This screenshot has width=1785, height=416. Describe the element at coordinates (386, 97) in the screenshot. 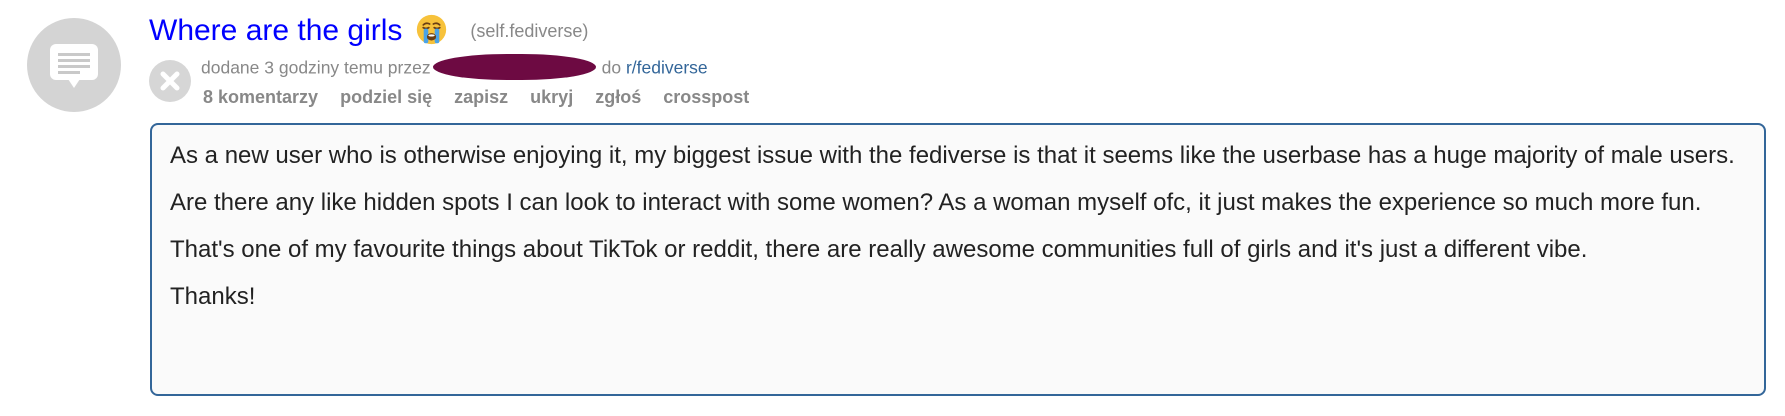

I see `share-button: podziel się` at that location.